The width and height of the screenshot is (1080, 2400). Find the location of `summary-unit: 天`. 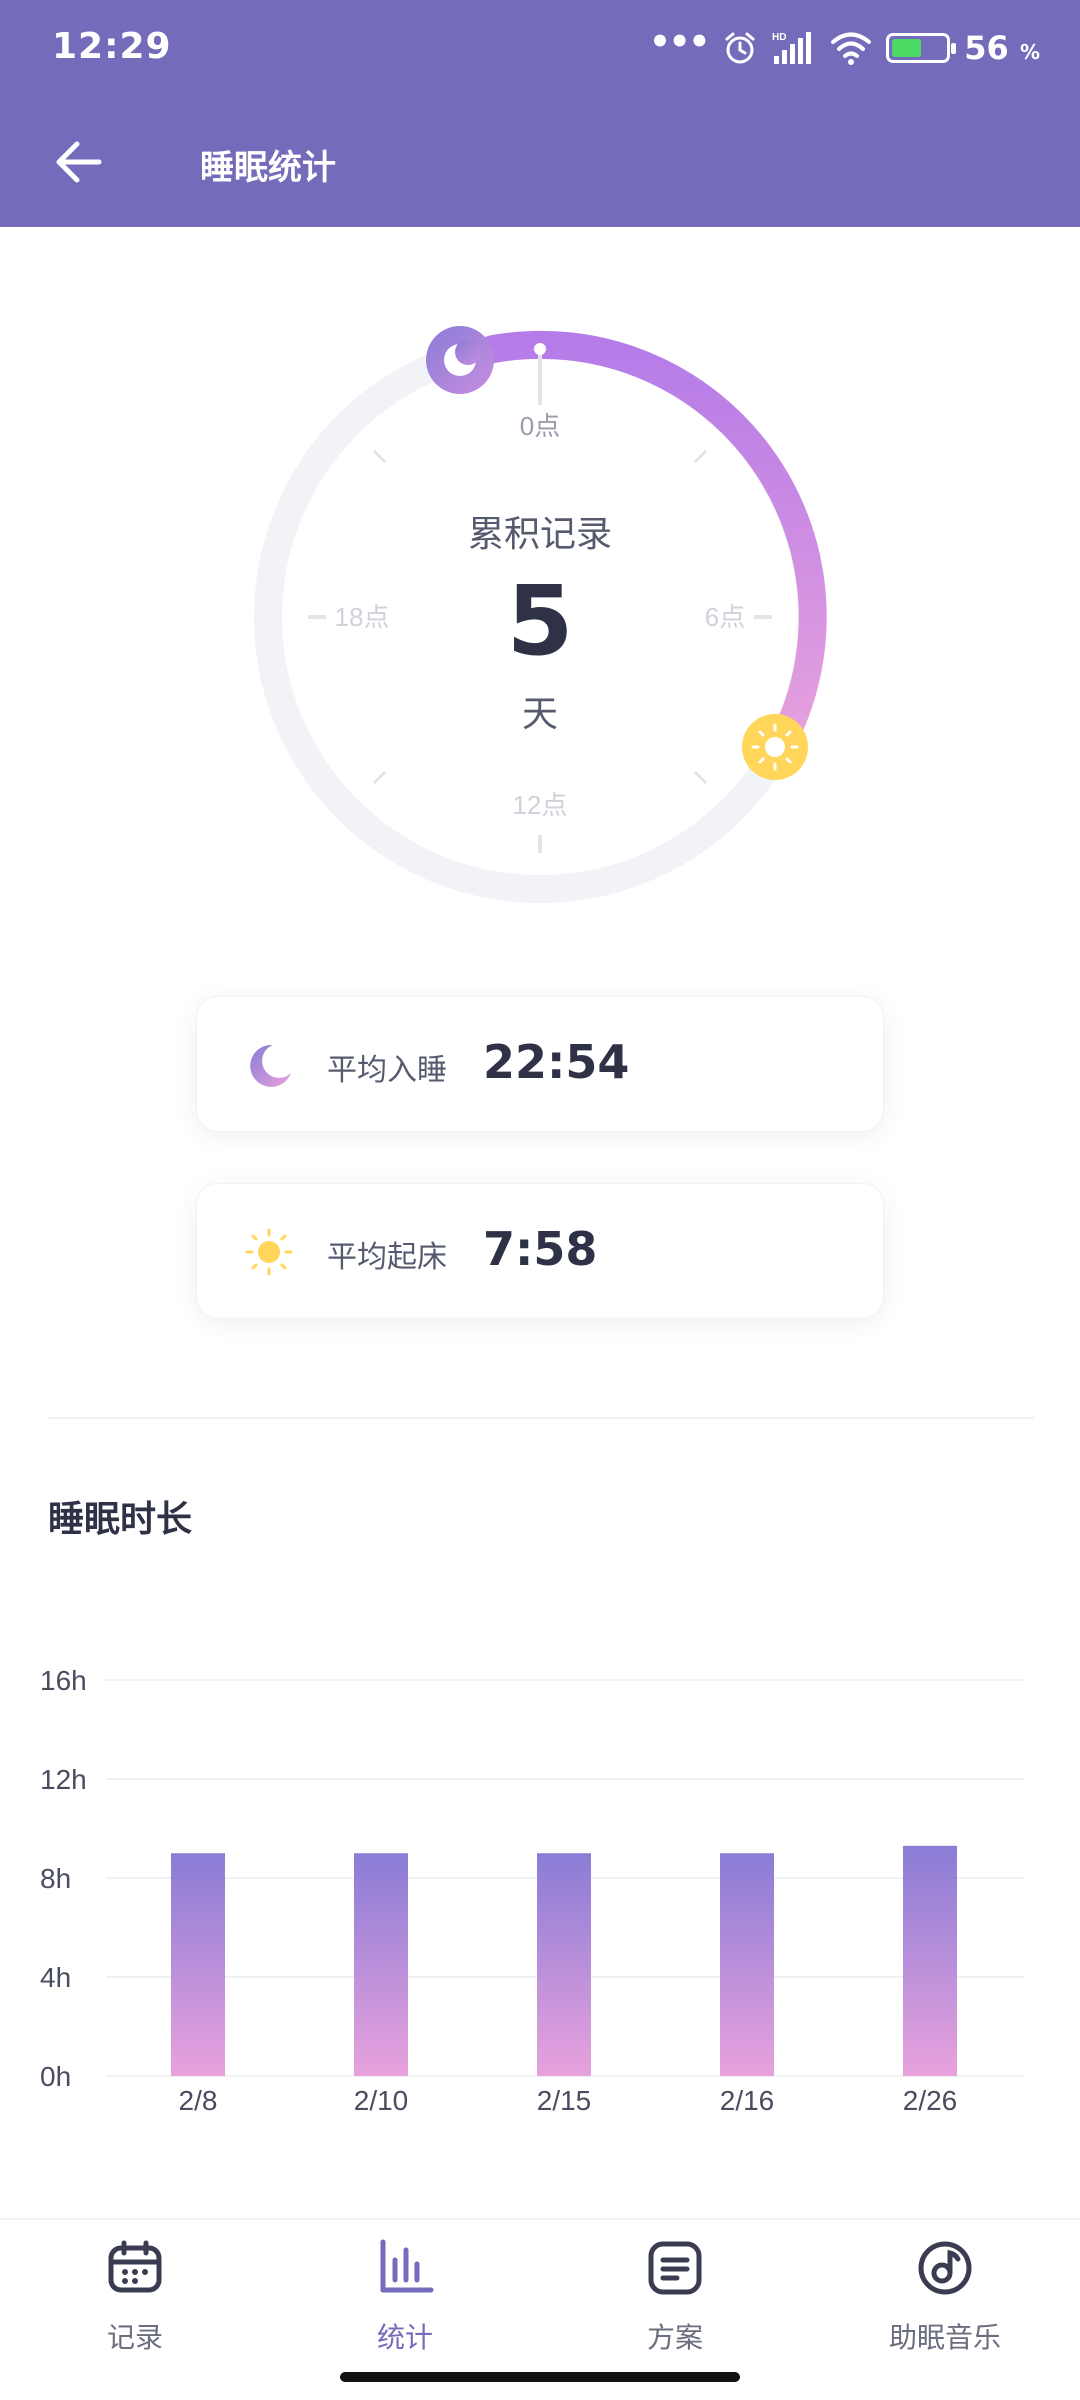

summary-unit: 天 is located at coordinates (539, 714).